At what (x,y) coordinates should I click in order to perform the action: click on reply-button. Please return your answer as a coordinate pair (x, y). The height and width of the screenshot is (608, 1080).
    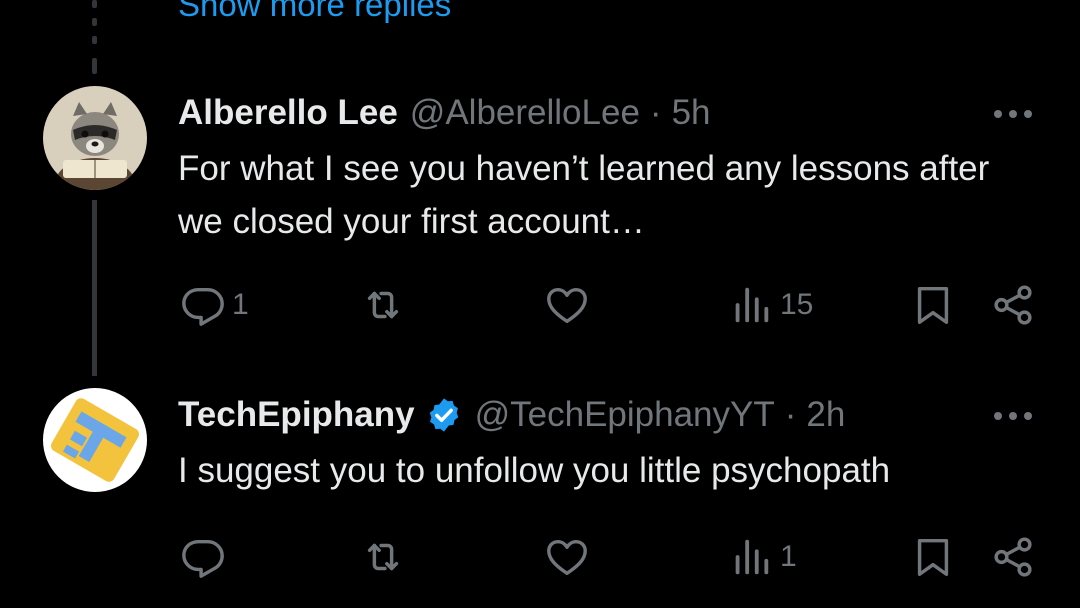
    Looking at the image, I should click on (206, 557).